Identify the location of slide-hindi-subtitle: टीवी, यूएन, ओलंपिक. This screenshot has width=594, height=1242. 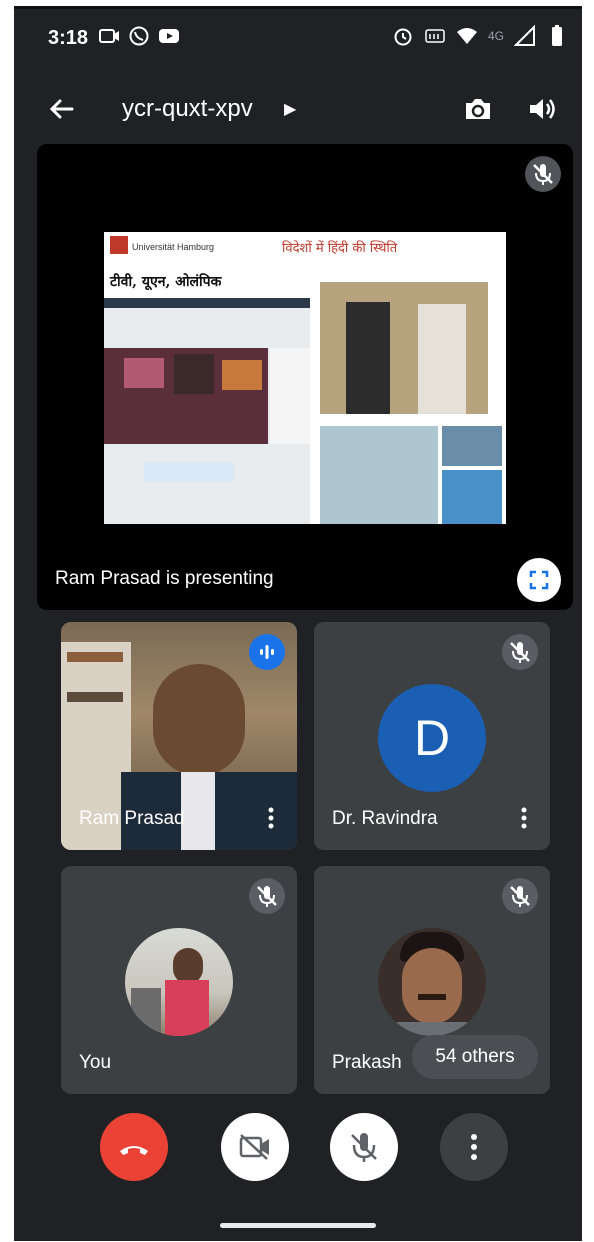
(166, 282).